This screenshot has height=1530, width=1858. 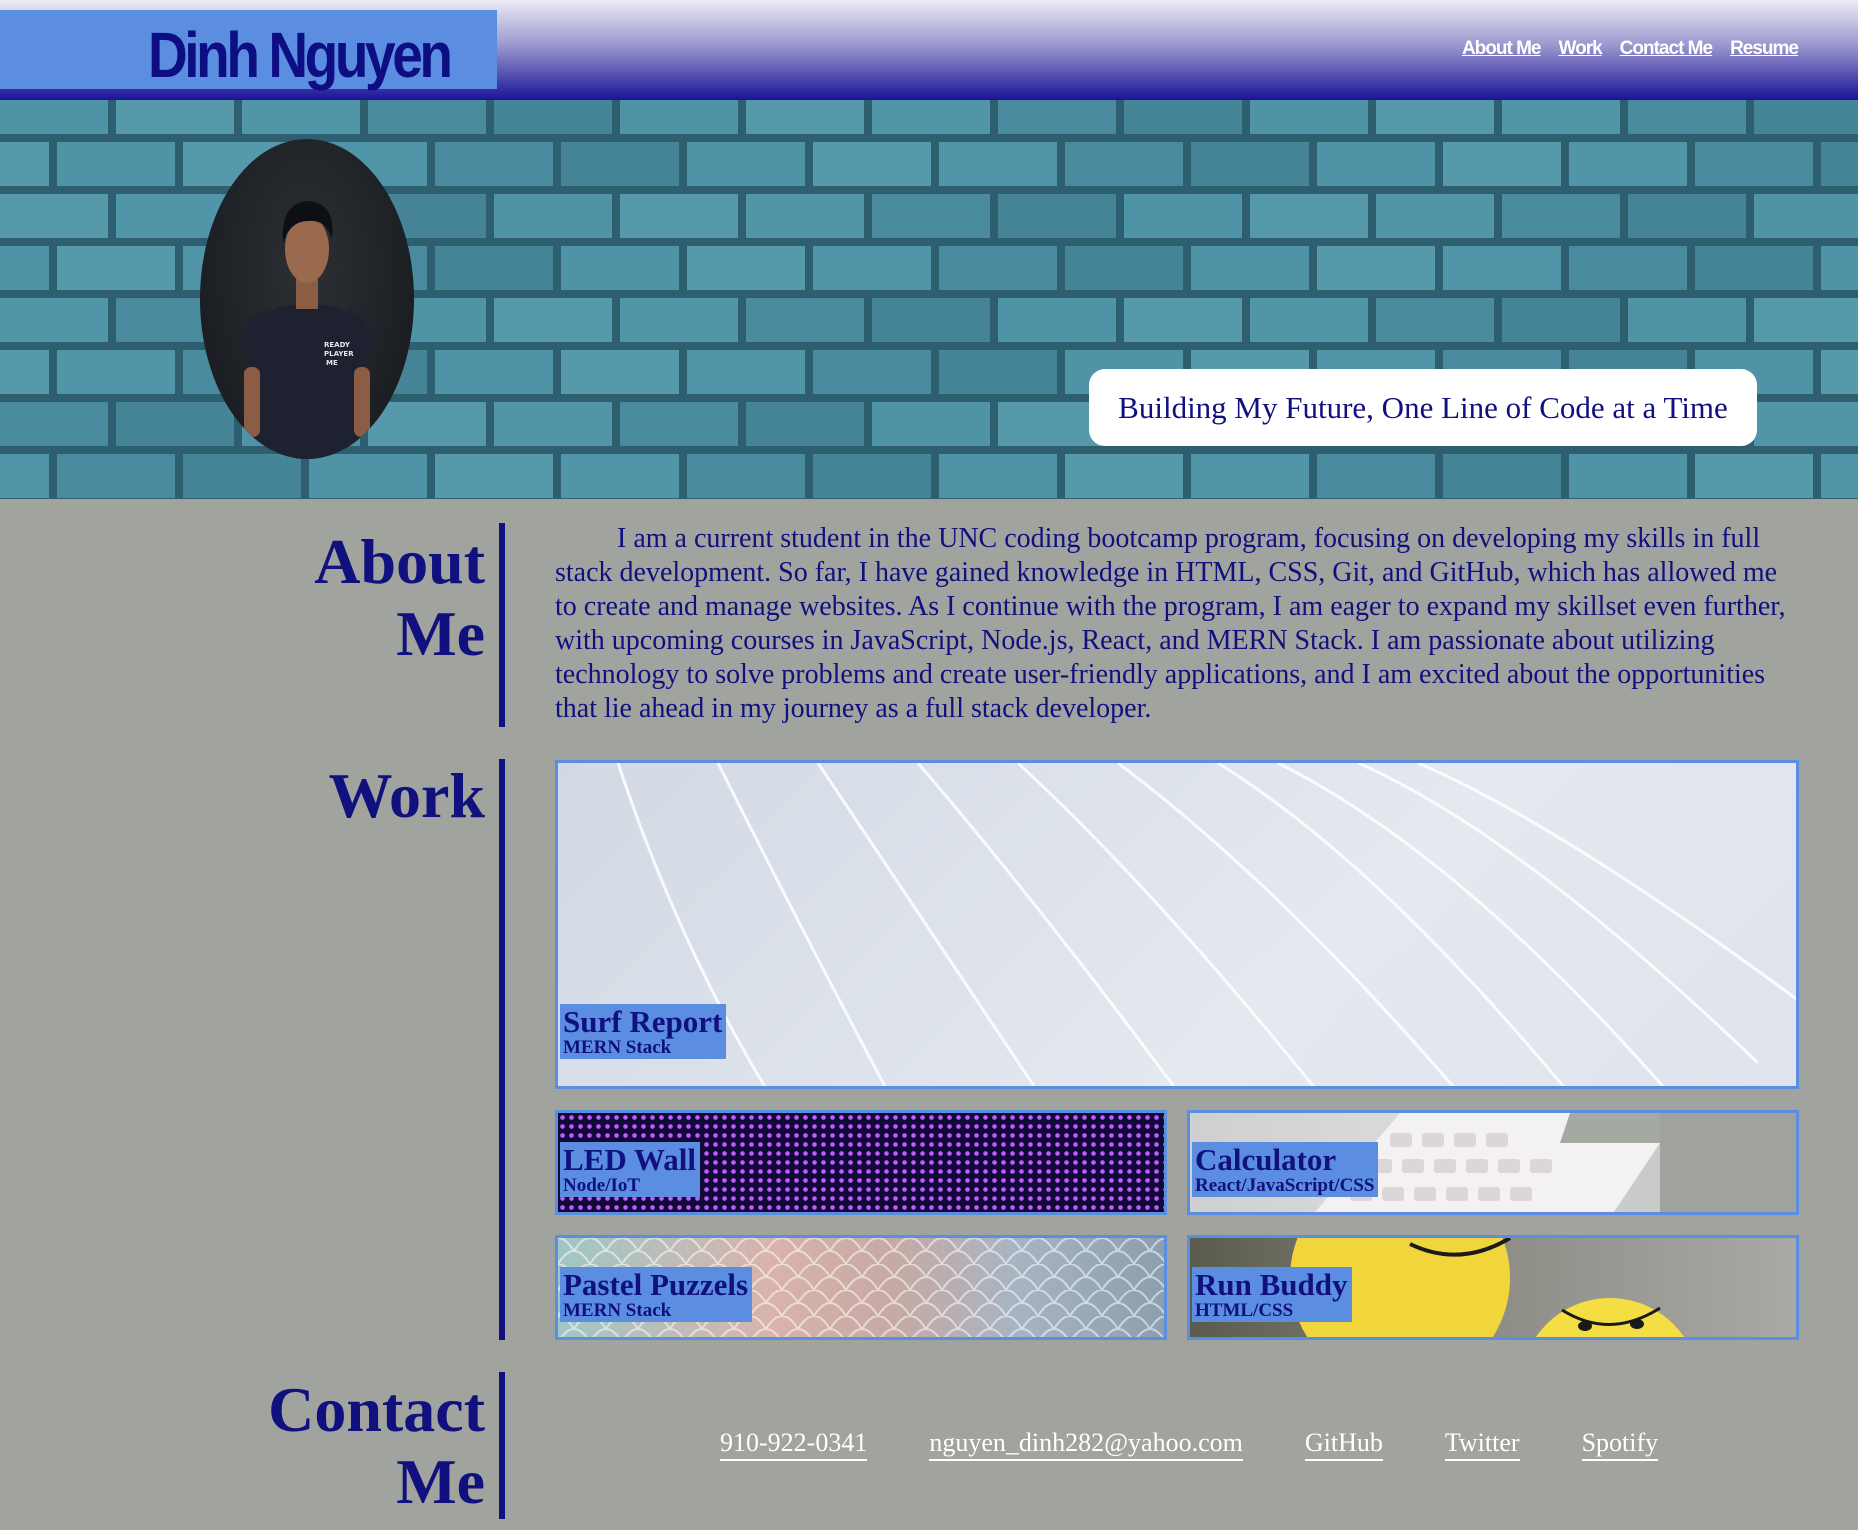 What do you see at coordinates (339, 354) in the screenshot?
I see `svg-text: PLAYER` at bounding box center [339, 354].